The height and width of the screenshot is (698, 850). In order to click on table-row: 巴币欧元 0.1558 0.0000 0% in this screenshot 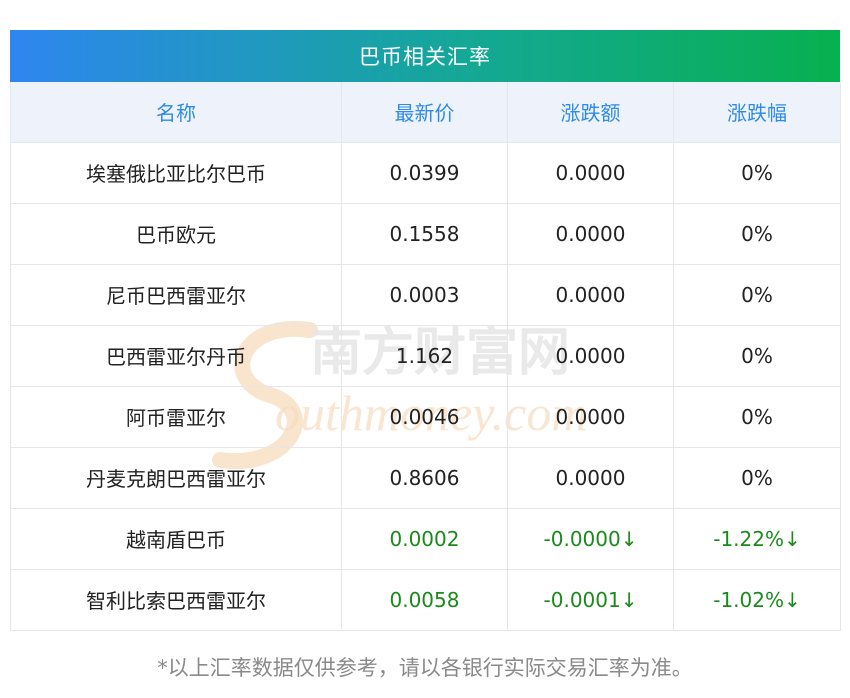, I will do `click(425, 233)`.